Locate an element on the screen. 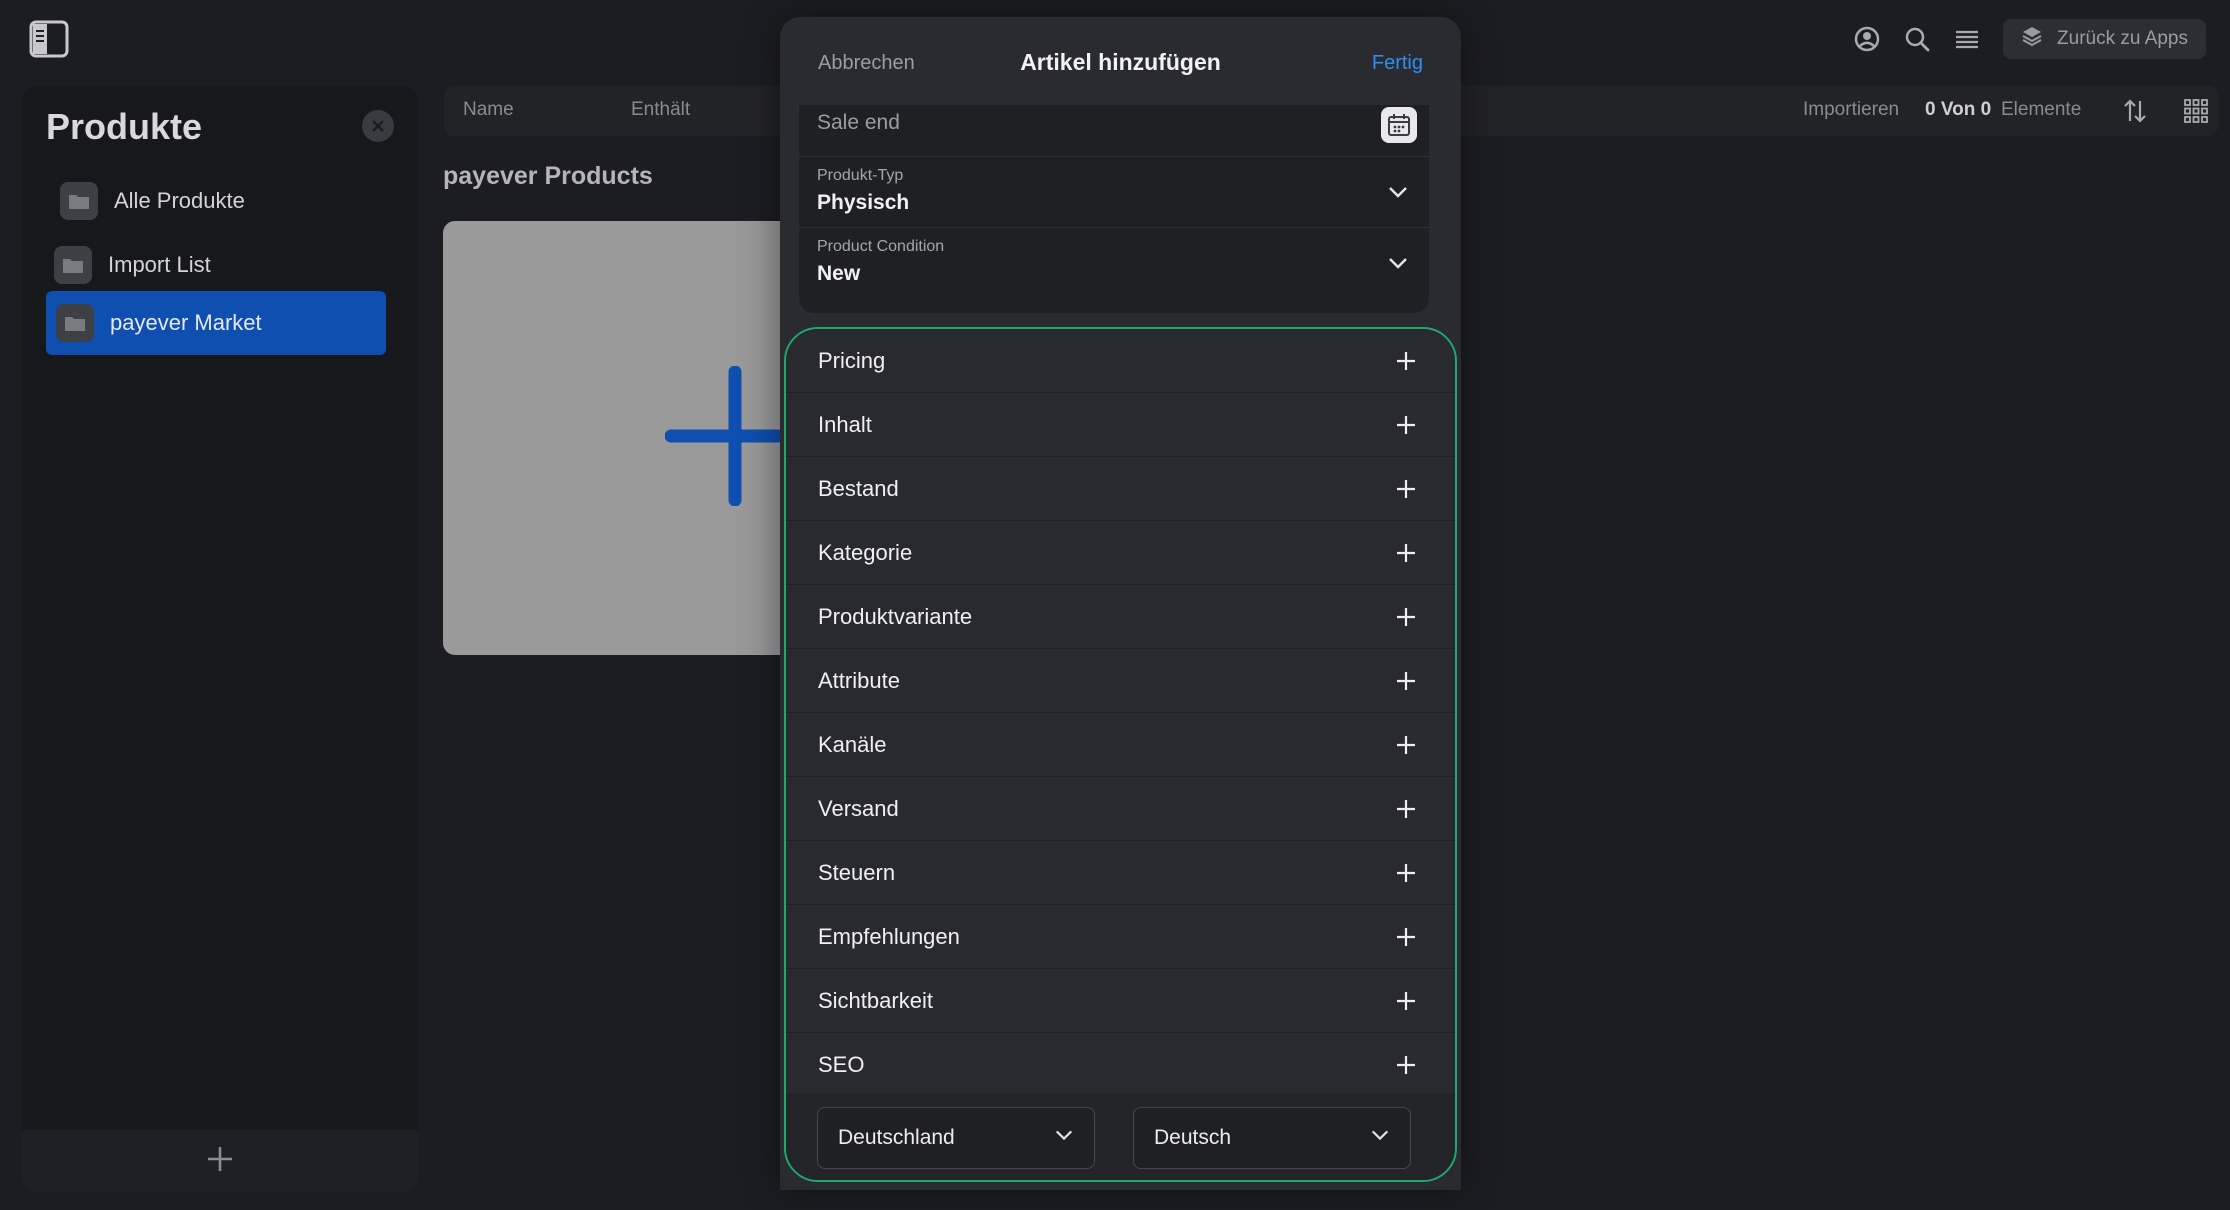 The height and width of the screenshot is (1210, 2230). accordion-section-row: Kategorie is located at coordinates (1120, 553).